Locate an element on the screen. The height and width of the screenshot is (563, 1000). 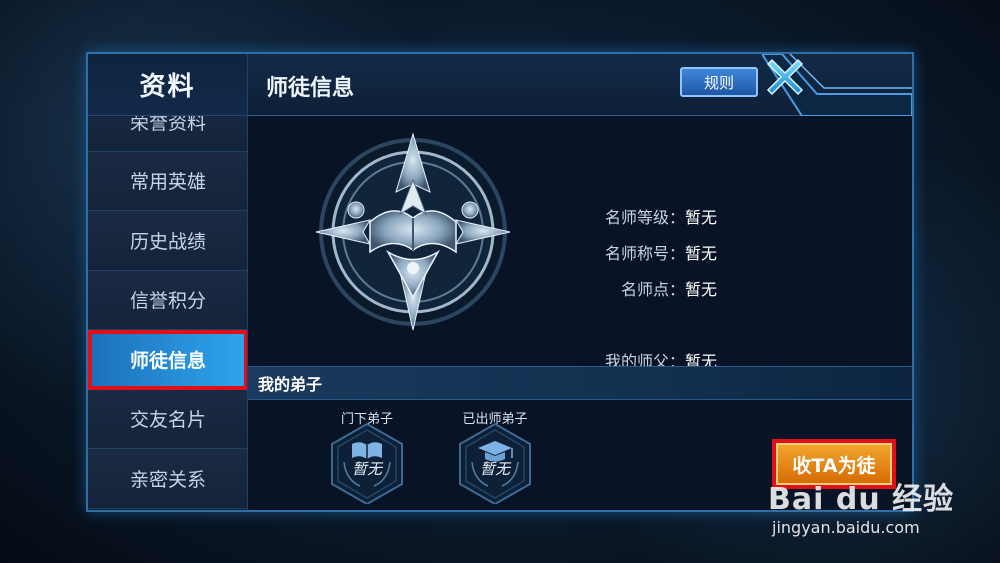
sidebar-item-mentorship: 师徒信息 is located at coordinates (167, 360).